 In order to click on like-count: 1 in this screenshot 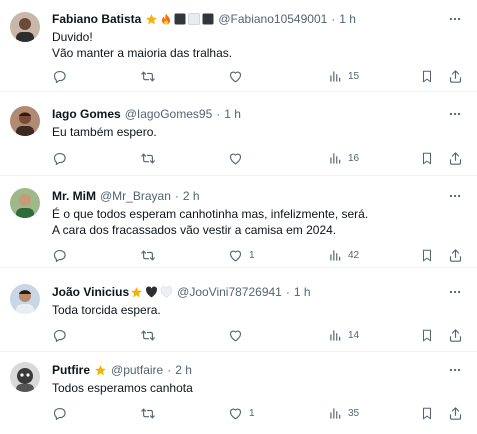, I will do `click(252, 413)`.